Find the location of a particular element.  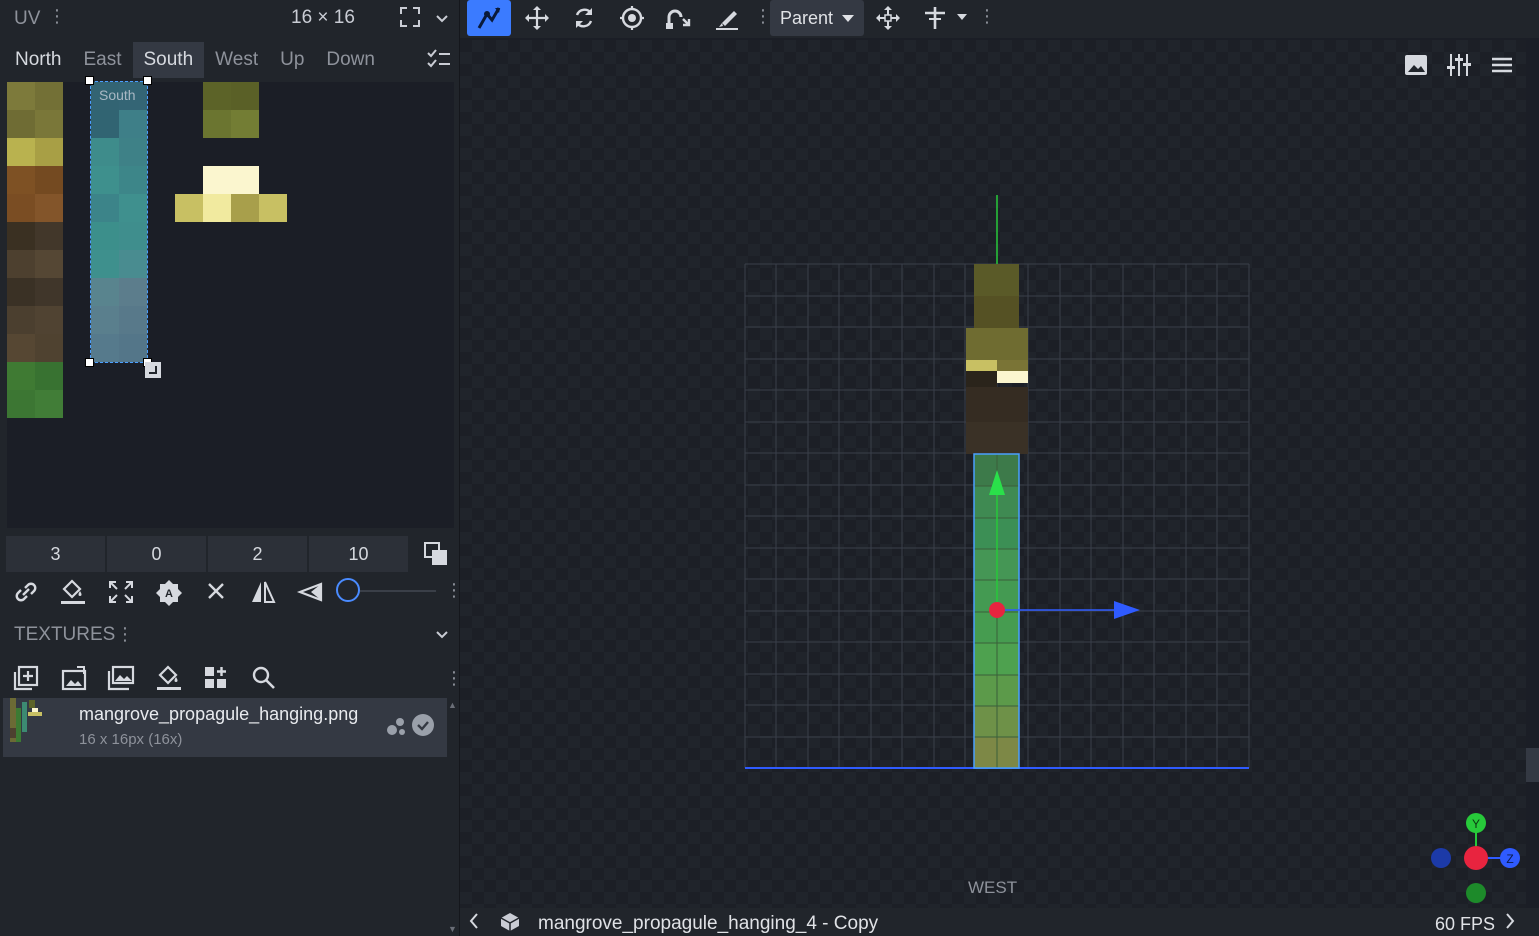

rotate-tool-button is located at coordinates (584, 18).